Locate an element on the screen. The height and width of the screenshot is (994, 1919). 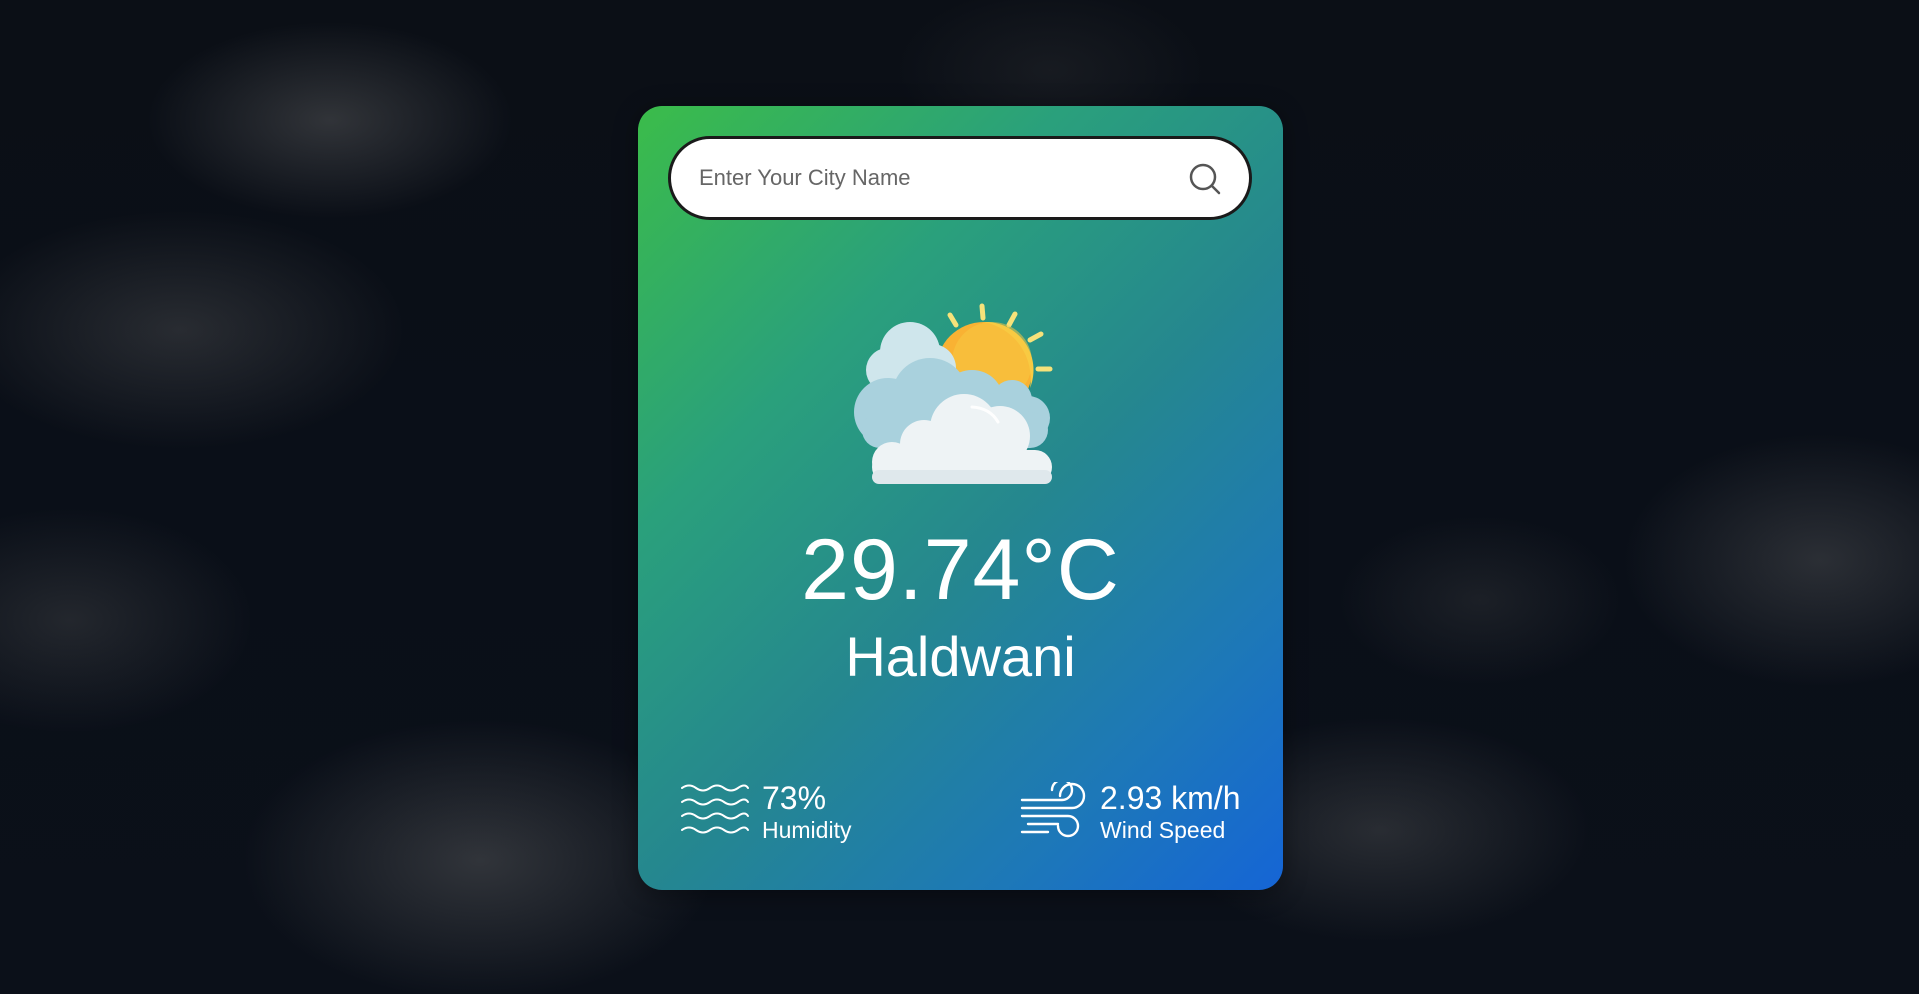
city-search-input is located at coordinates (939, 178).